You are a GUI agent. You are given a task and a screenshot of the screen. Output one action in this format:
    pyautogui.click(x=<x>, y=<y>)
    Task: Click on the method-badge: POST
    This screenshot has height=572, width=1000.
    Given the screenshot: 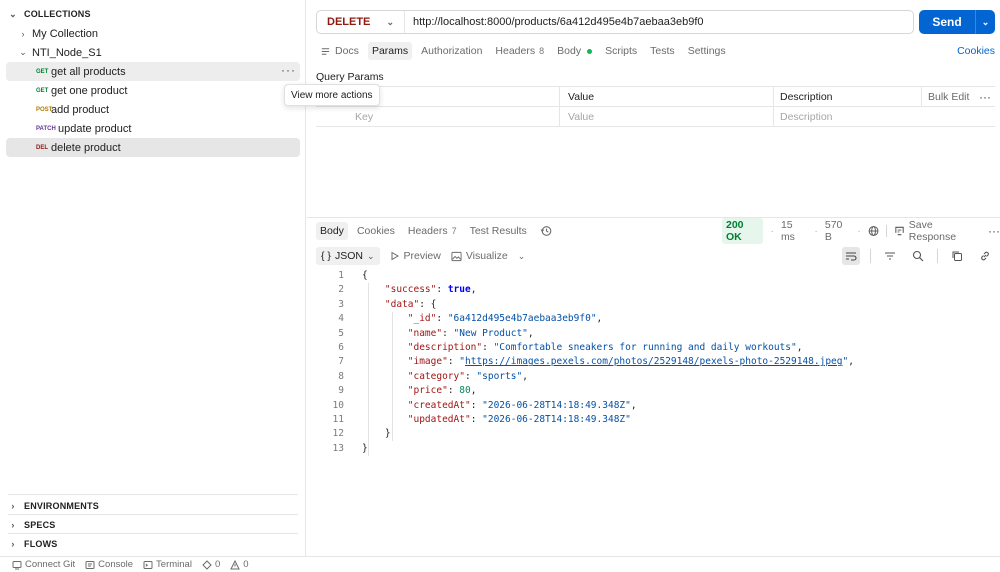 What is the action you would take?
    pyautogui.click(x=44, y=109)
    